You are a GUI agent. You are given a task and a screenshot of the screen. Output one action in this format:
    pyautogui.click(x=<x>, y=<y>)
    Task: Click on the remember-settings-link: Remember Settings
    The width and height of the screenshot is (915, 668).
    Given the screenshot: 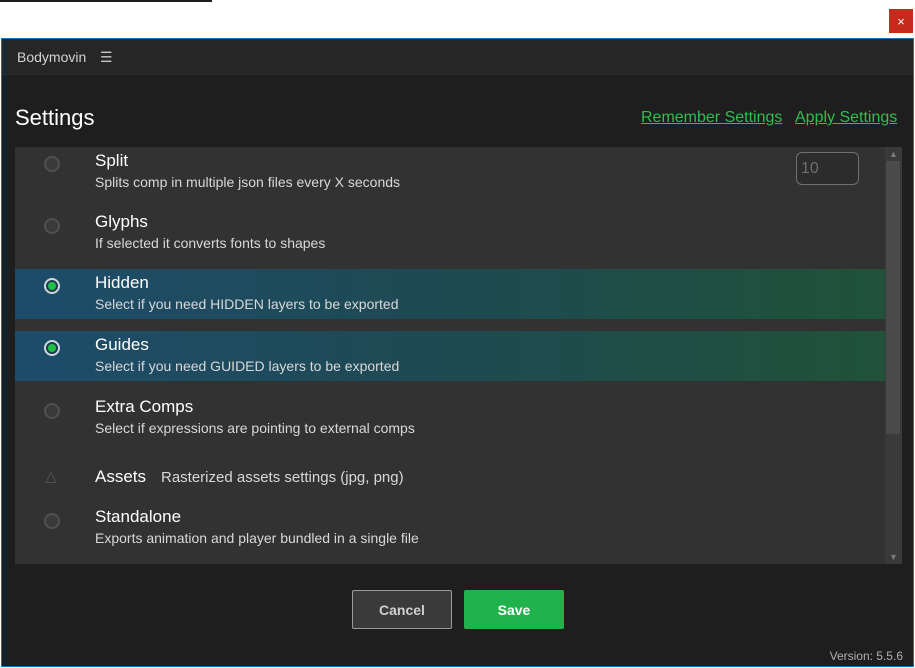 What is the action you would take?
    pyautogui.click(x=711, y=118)
    